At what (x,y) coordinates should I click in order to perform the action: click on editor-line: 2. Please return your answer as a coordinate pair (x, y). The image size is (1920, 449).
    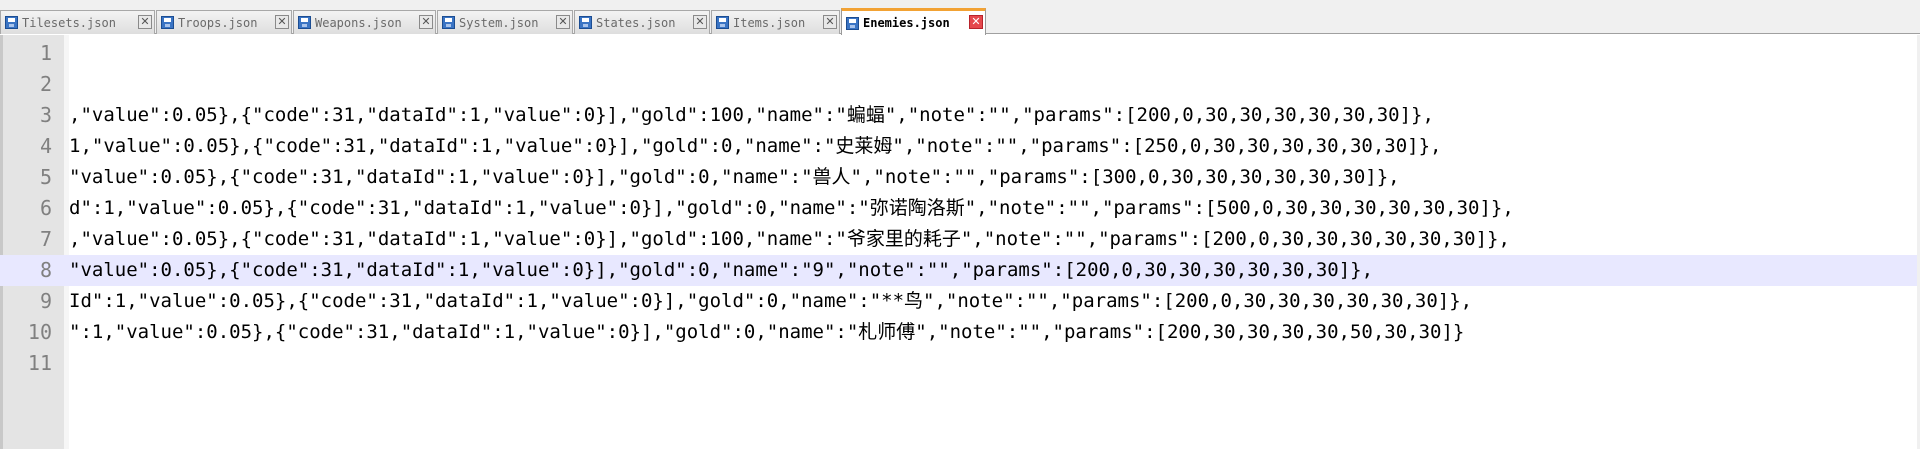
    Looking at the image, I should click on (960, 84).